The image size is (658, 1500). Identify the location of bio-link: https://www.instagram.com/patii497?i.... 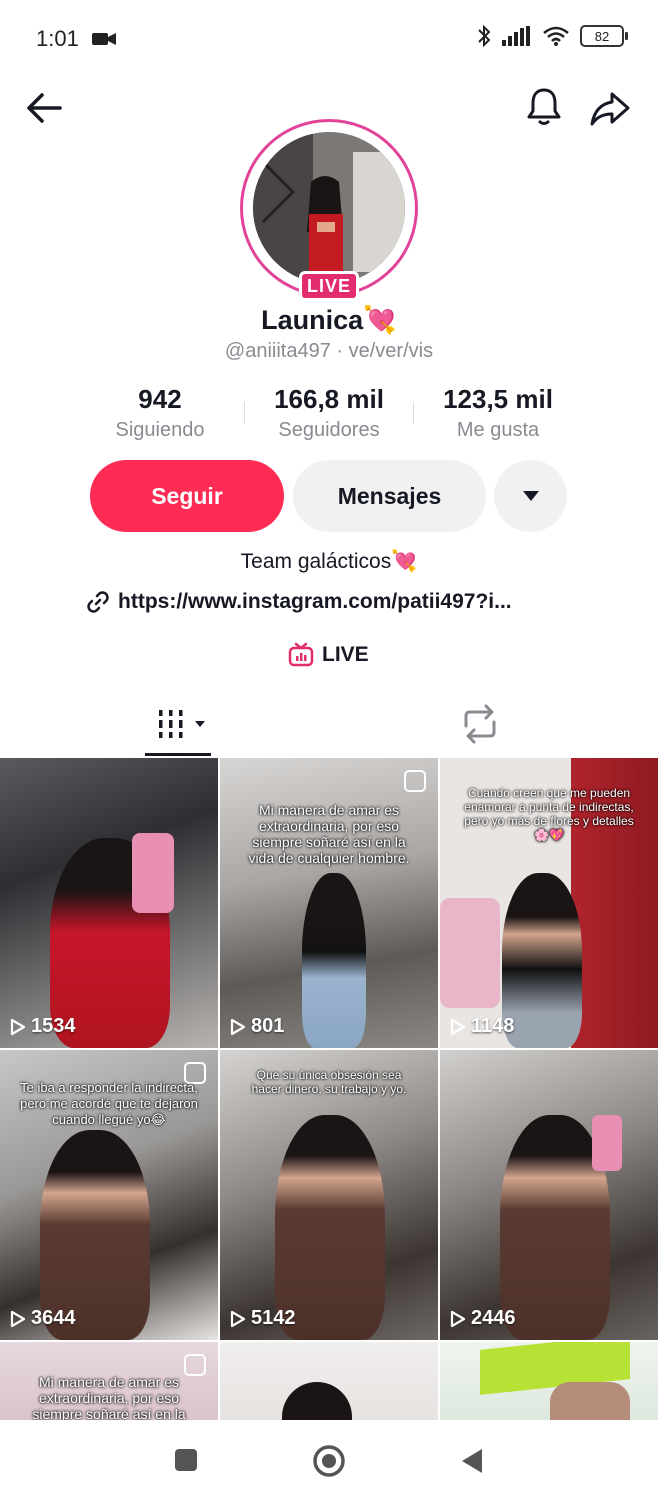
(336, 602).